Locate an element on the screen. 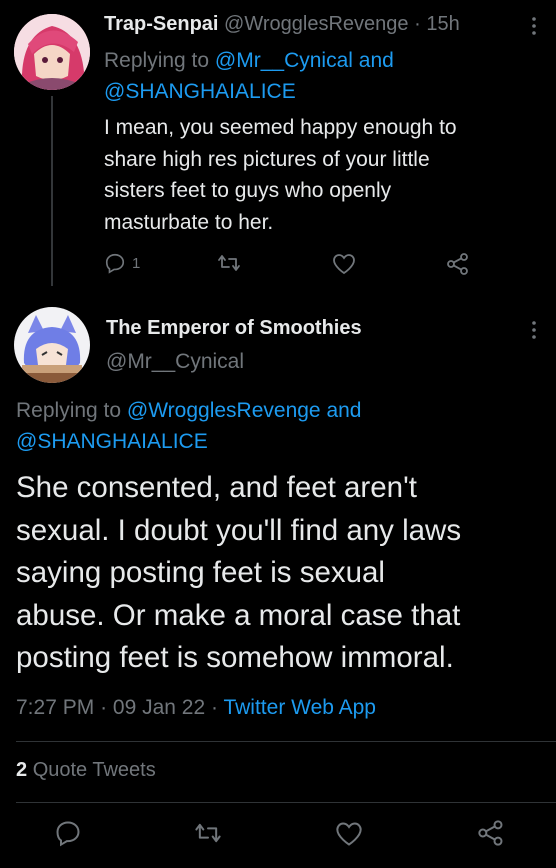 The height and width of the screenshot is (868, 556). main-reply-button is located at coordinates (68, 833).